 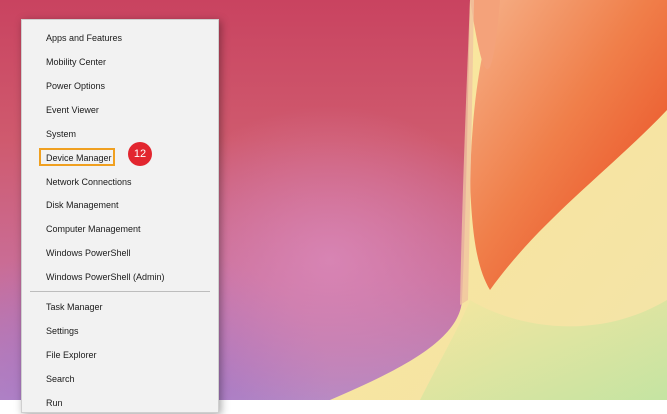 I want to click on menu-item-label: File Explorer, so click(x=71, y=355).